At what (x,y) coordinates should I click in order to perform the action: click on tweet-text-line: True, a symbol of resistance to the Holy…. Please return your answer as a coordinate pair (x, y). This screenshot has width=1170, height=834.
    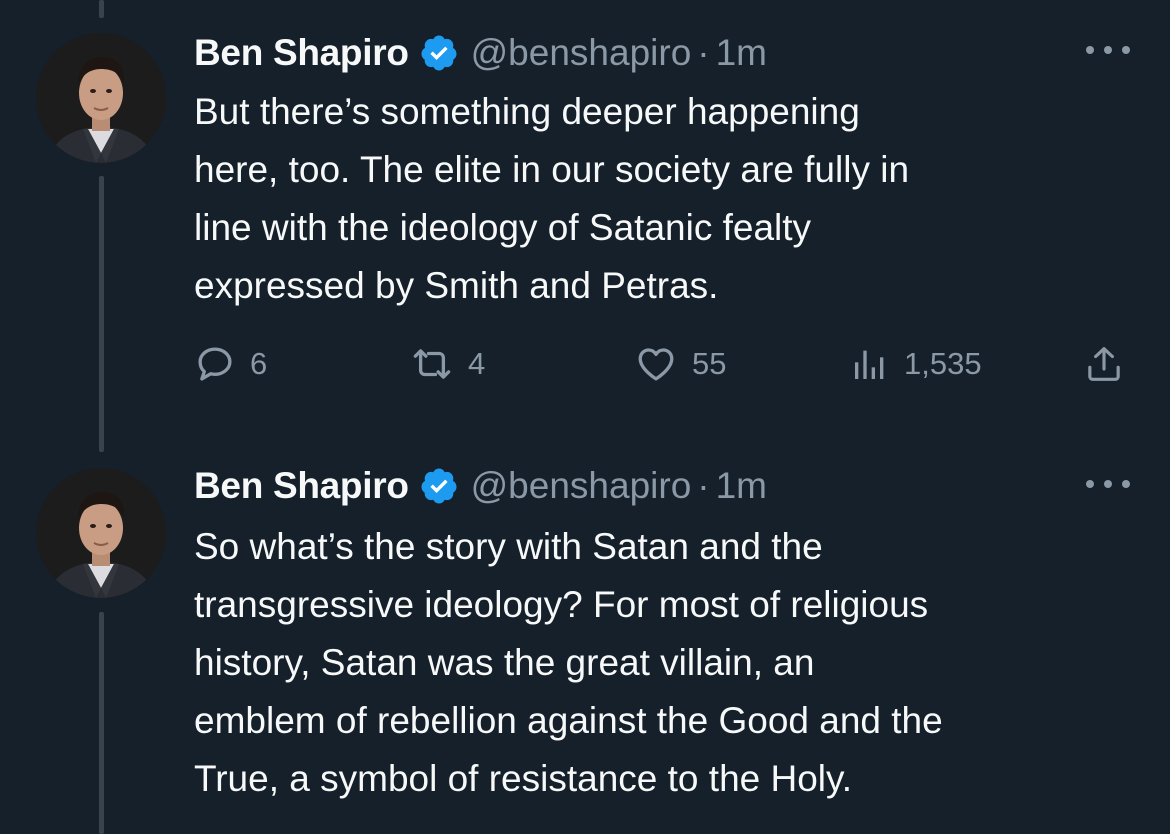
    Looking at the image, I should click on (523, 778).